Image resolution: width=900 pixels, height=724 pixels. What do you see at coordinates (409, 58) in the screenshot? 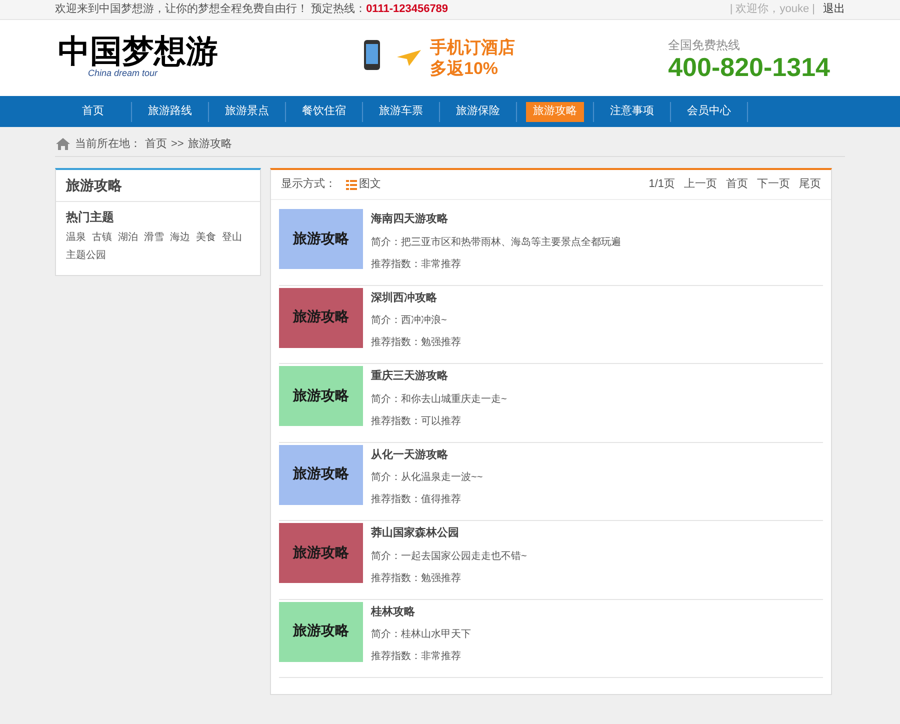
I see `paper-plane-icon` at bounding box center [409, 58].